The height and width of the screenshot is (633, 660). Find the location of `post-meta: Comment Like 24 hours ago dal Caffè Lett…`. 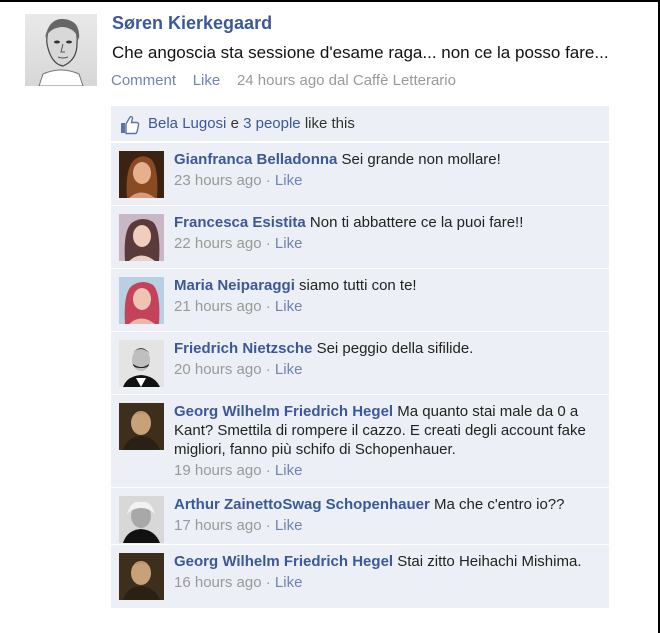

post-meta: Comment Like 24 hours ago dal Caffè Lett… is located at coordinates (283, 80).